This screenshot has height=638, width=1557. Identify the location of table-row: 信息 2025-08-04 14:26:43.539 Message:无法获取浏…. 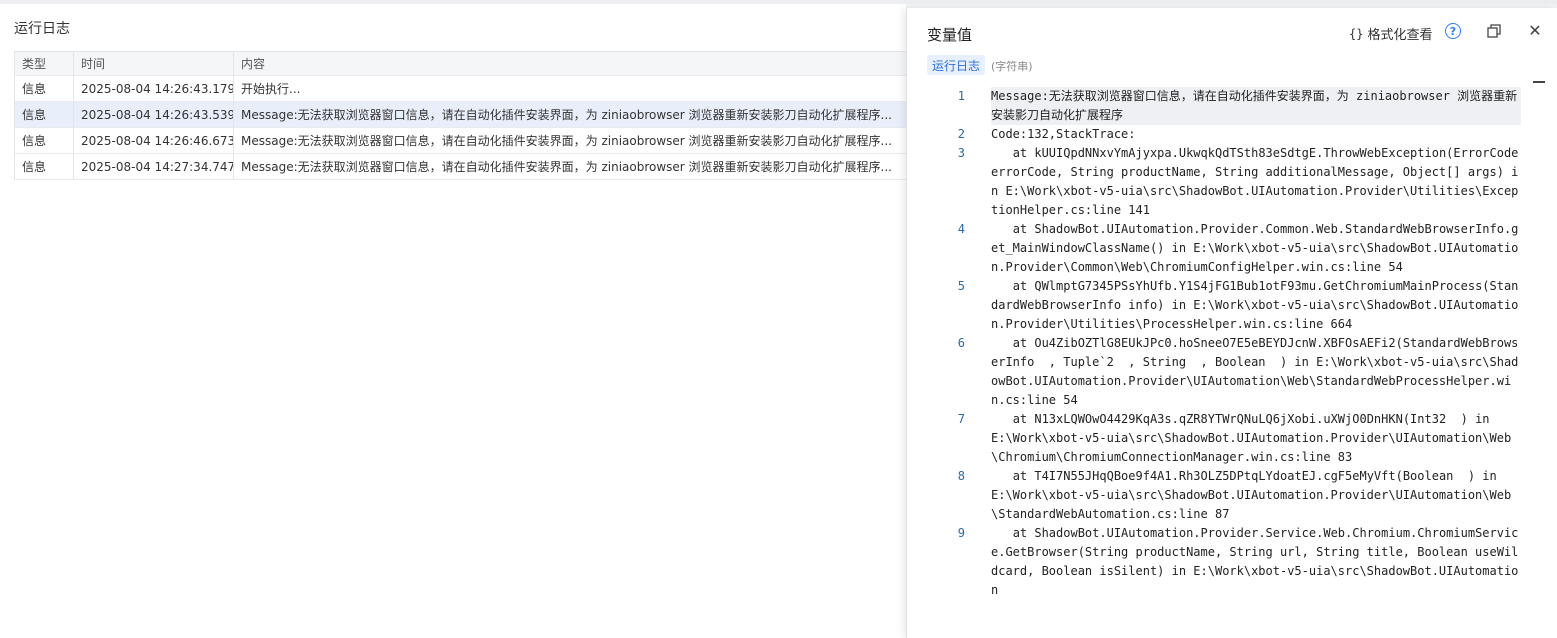
(460, 115).